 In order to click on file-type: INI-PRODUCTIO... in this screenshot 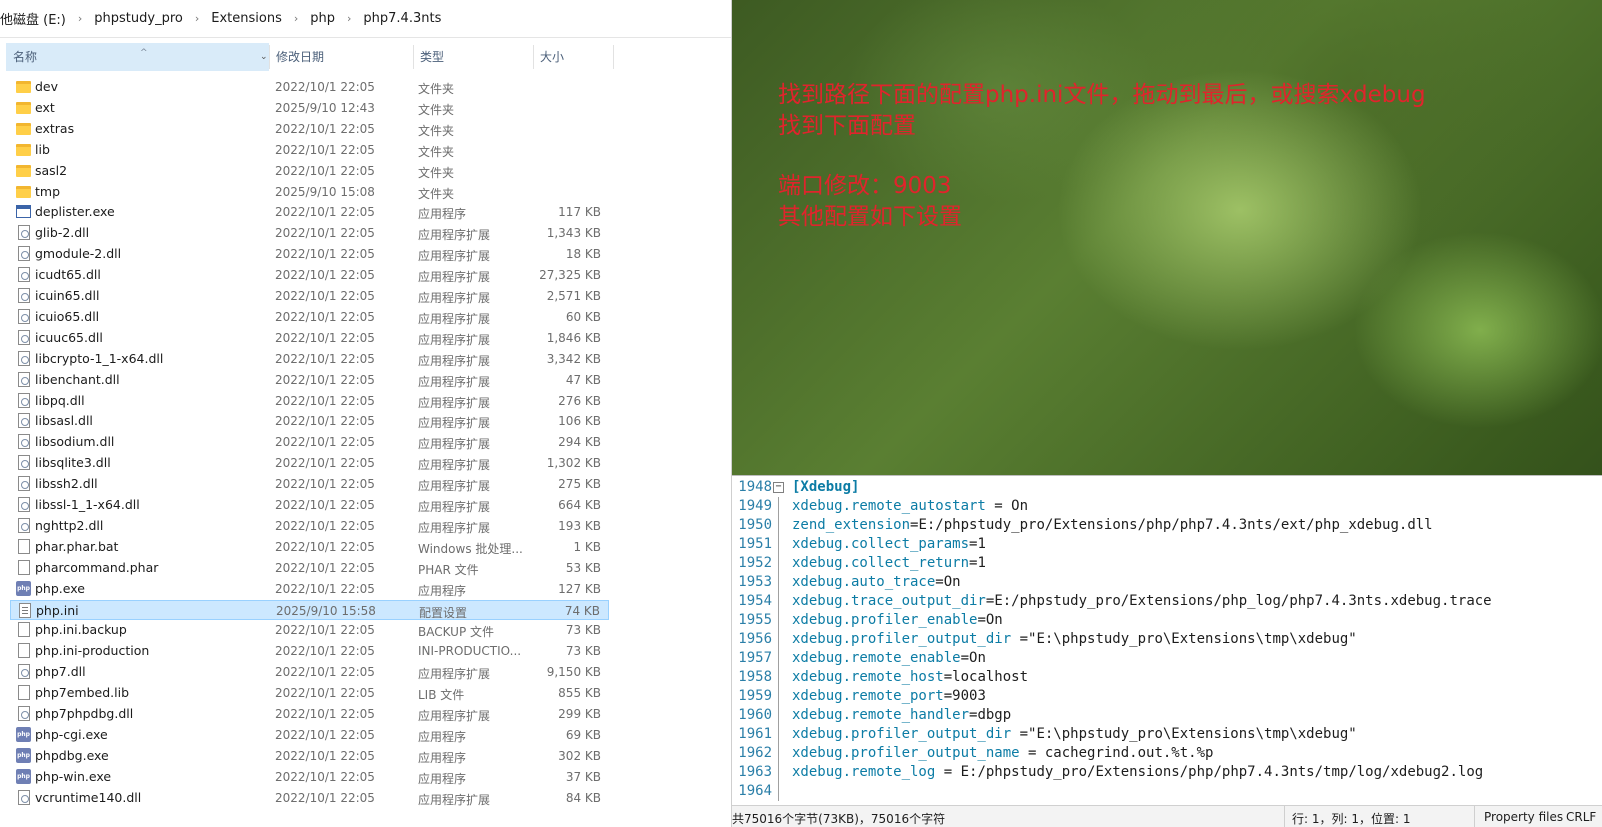, I will do `click(470, 651)`.